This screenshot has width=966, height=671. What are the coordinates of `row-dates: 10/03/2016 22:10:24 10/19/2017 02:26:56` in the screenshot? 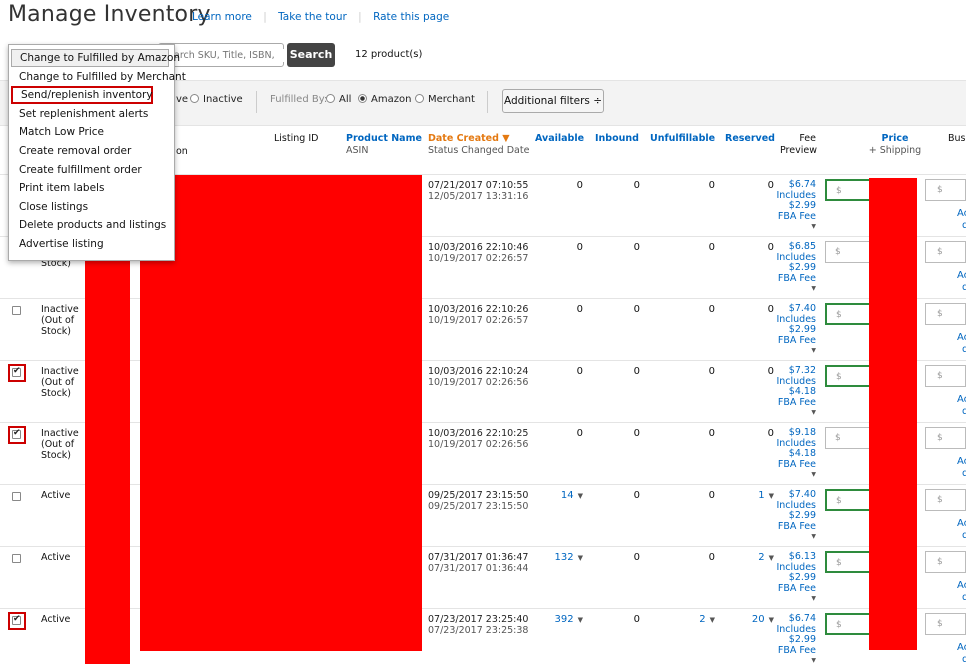 It's located at (478, 377).